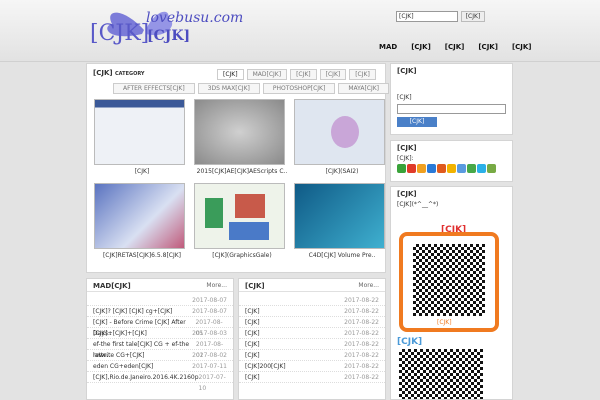 The height and width of the screenshot is (400, 600). Describe the element at coordinates (417, 122) in the screenshot. I see `login-button: [CJK]` at that location.